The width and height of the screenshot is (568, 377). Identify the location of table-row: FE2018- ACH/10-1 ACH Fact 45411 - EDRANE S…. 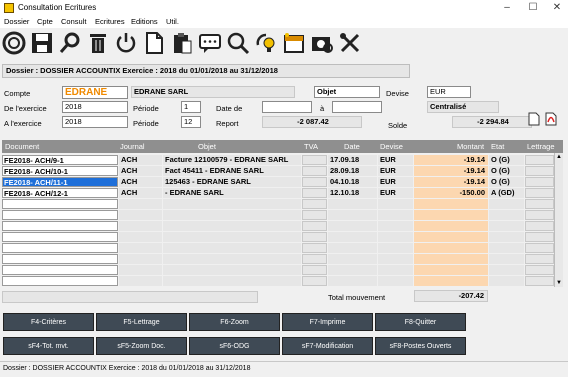
(278, 171).